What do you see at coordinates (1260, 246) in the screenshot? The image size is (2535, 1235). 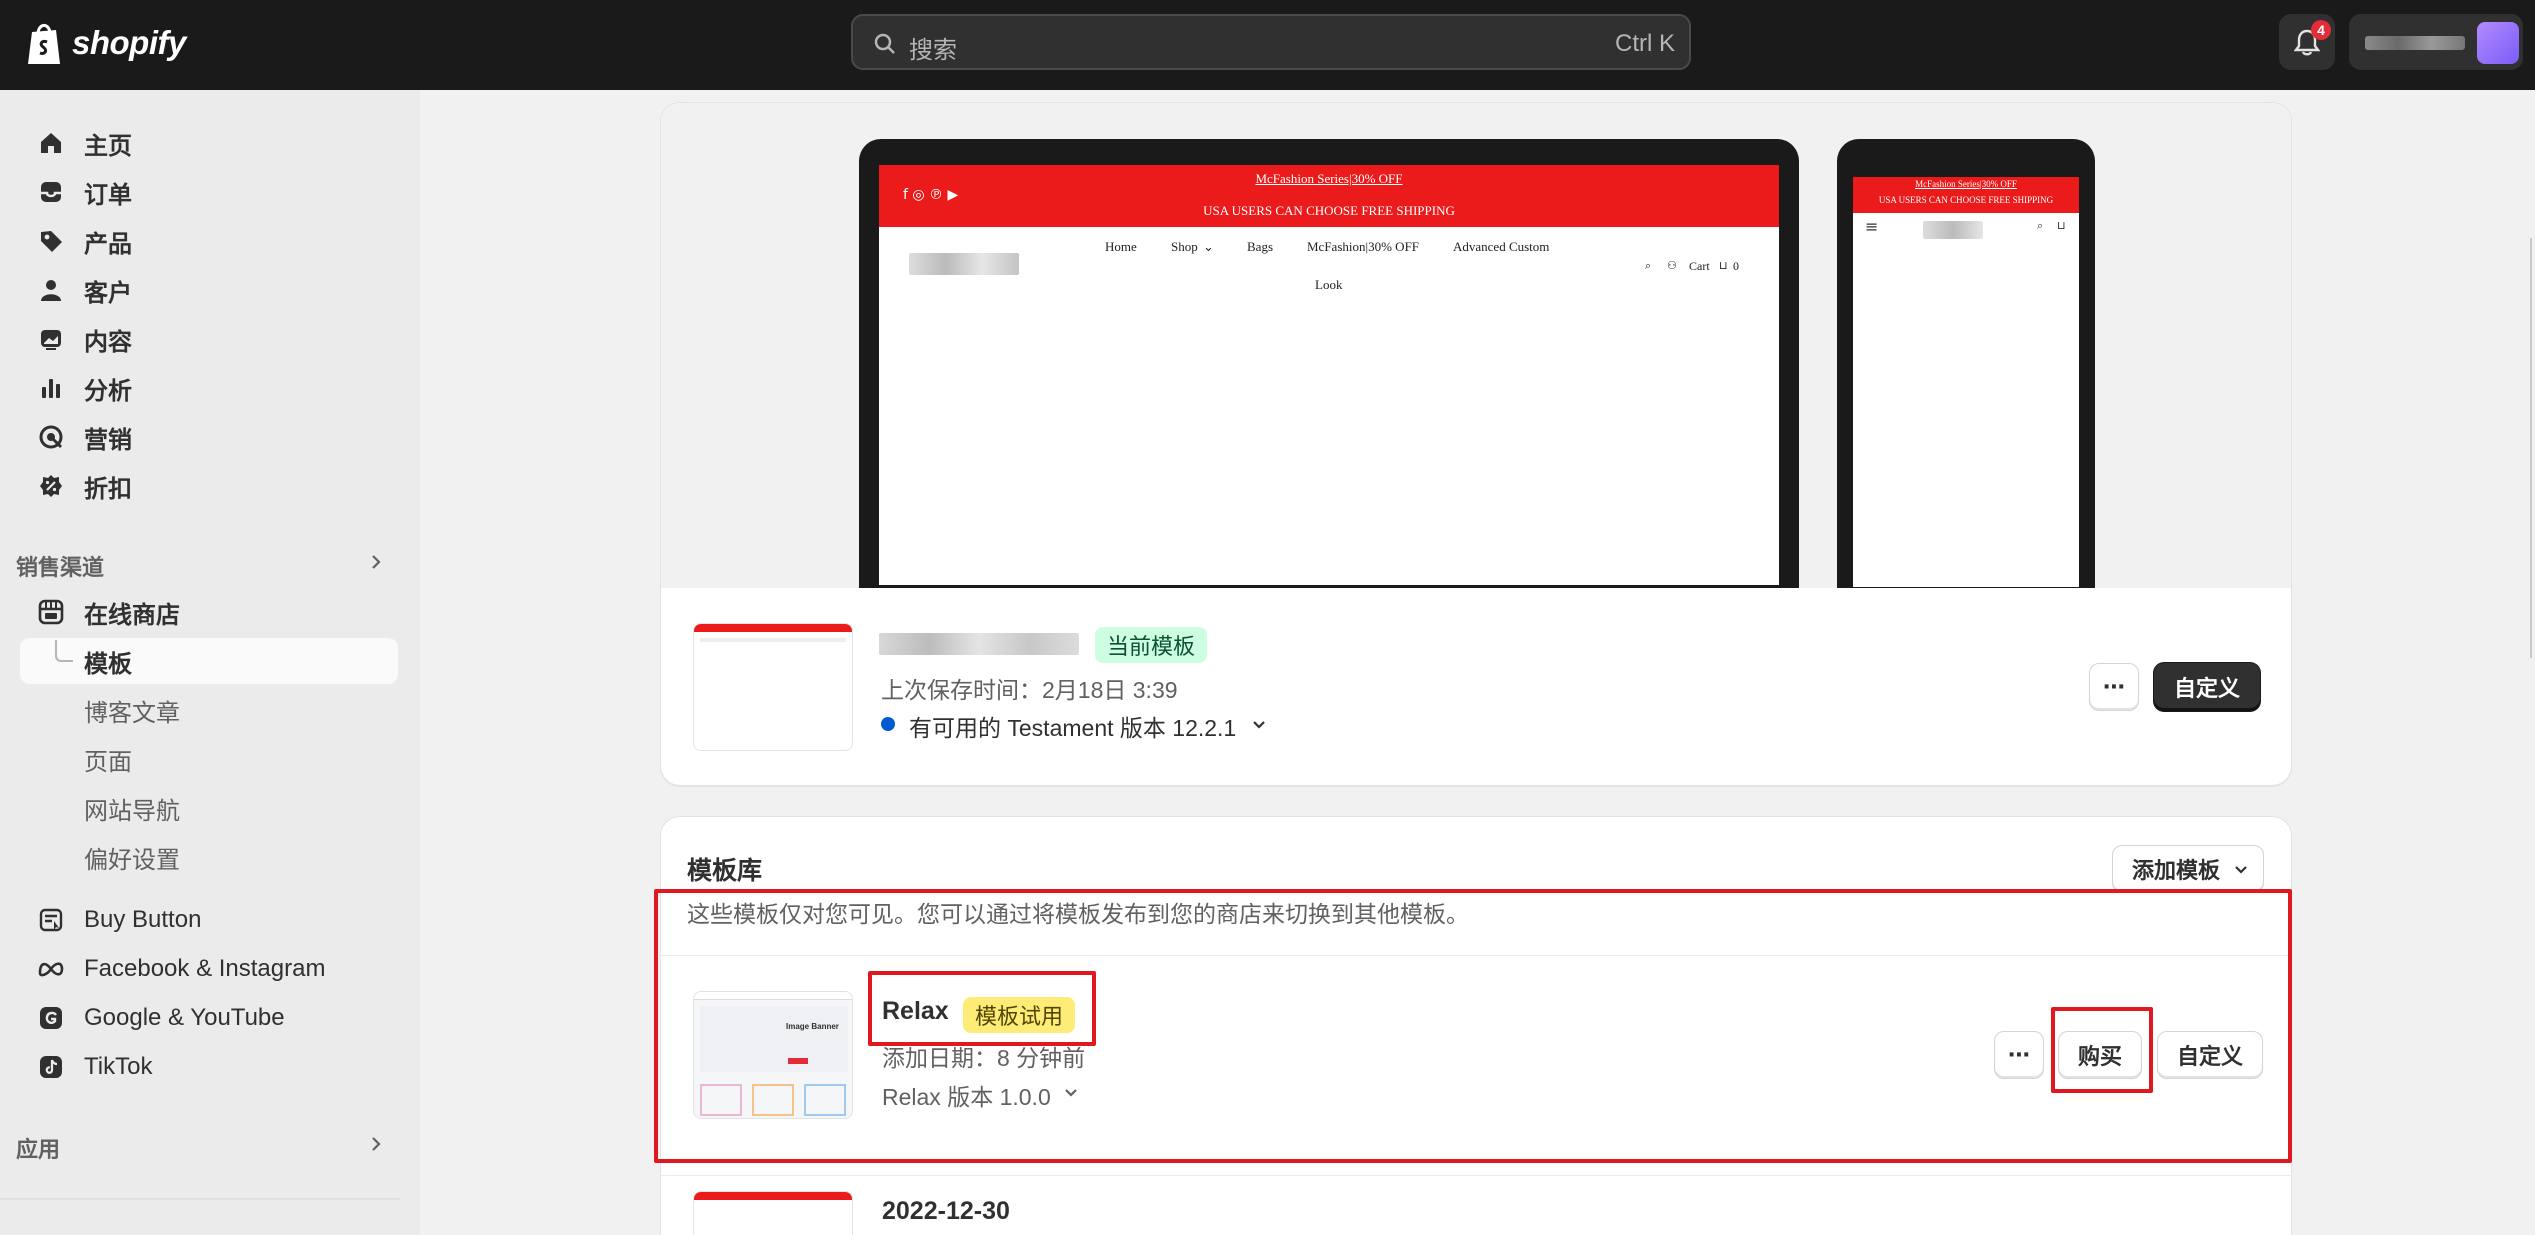 I see `preview-nav-link: Bags` at bounding box center [1260, 246].